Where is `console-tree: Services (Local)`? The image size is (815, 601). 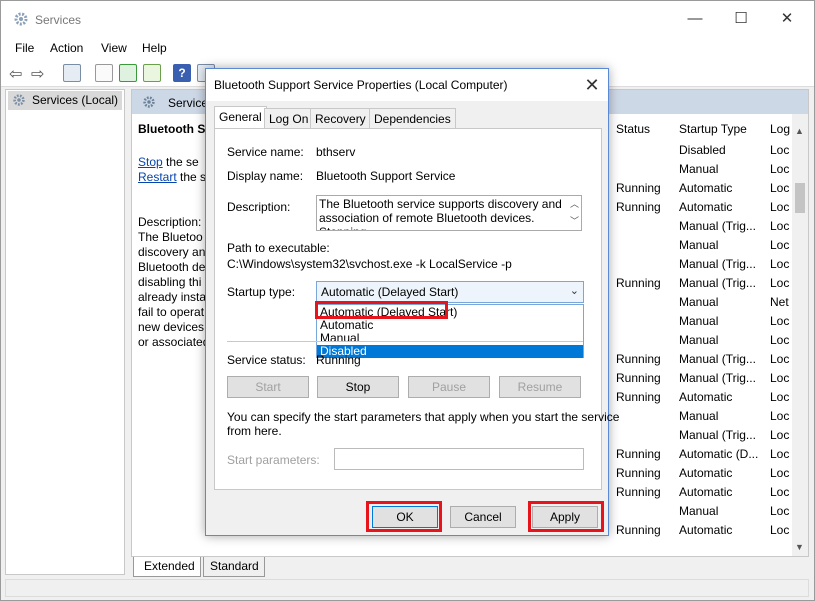 console-tree: Services (Local) is located at coordinates (65, 332).